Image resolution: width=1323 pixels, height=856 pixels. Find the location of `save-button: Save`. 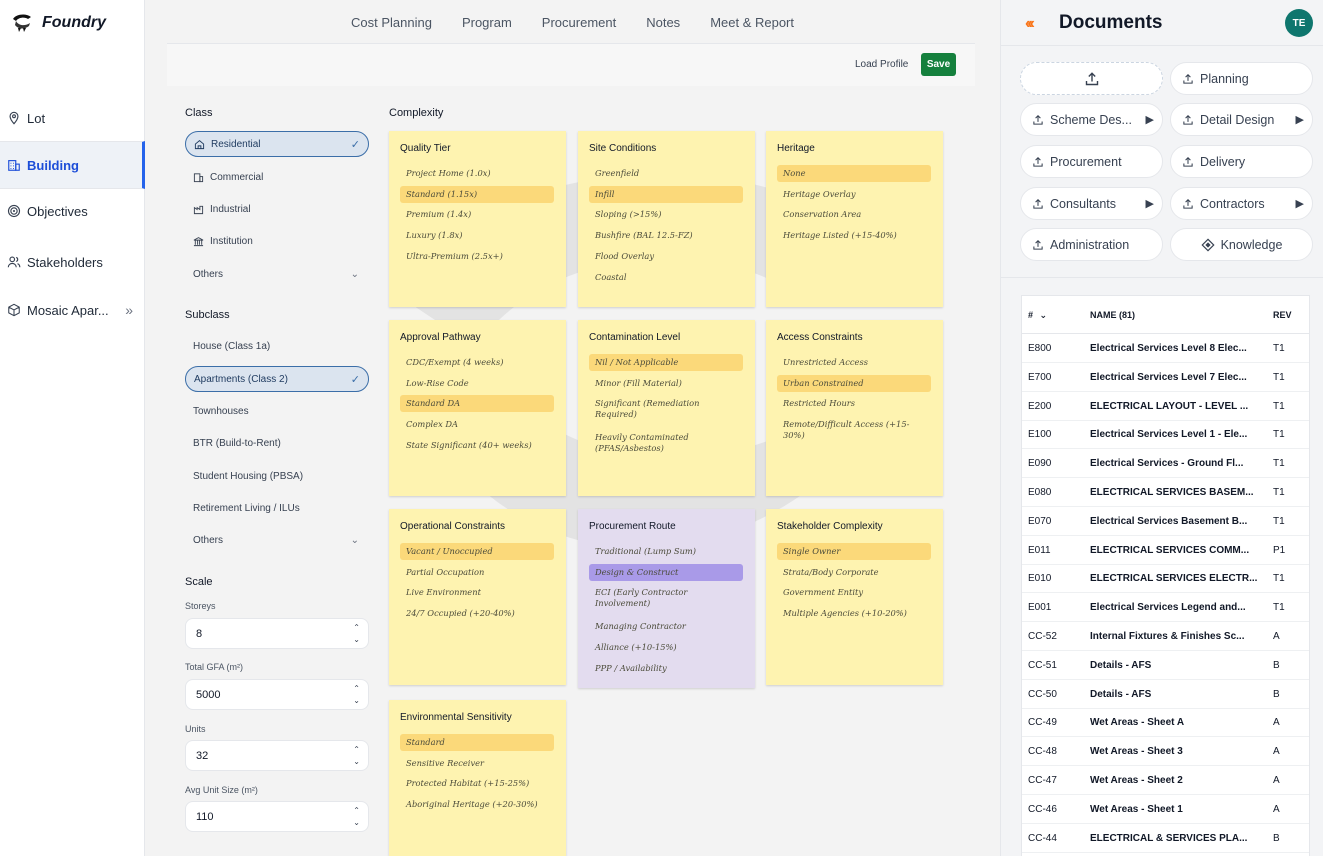

save-button: Save is located at coordinates (938, 64).